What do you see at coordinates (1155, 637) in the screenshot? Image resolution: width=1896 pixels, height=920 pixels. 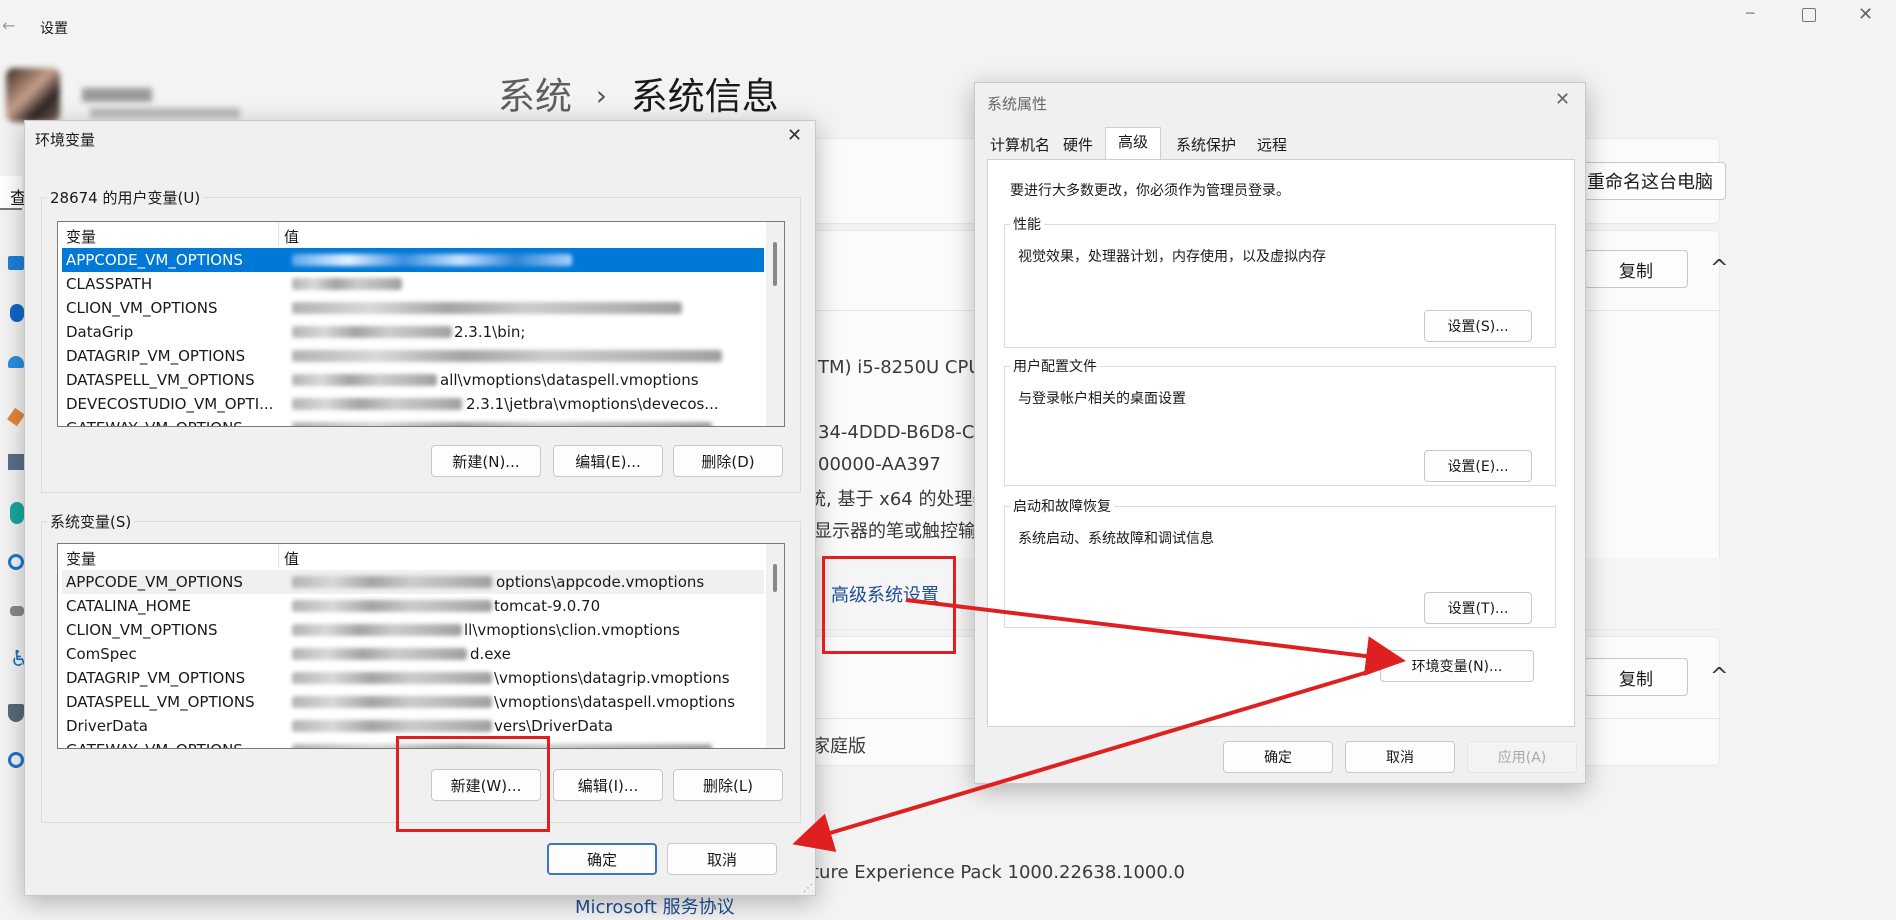 I see `arrow-to-env-button` at bounding box center [1155, 637].